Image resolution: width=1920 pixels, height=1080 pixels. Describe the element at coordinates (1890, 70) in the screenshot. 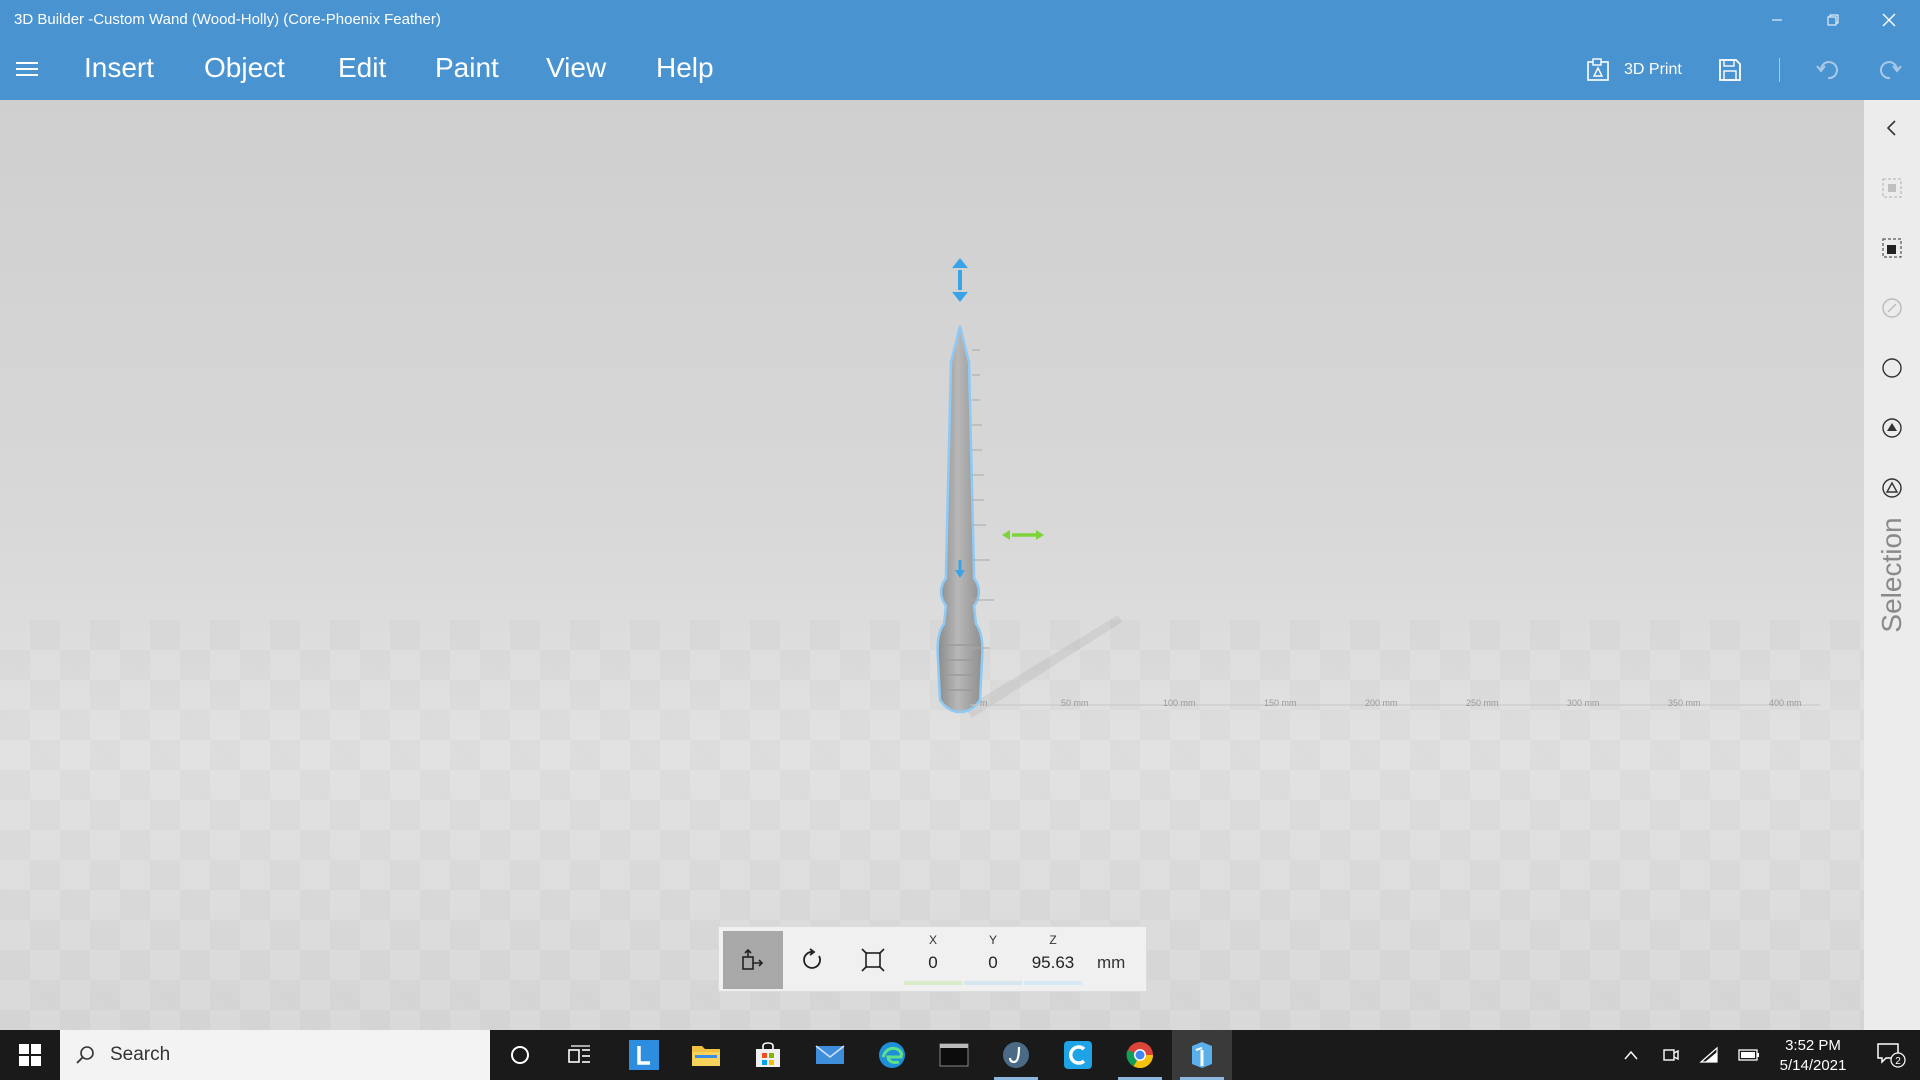

I see `redo-button` at that location.